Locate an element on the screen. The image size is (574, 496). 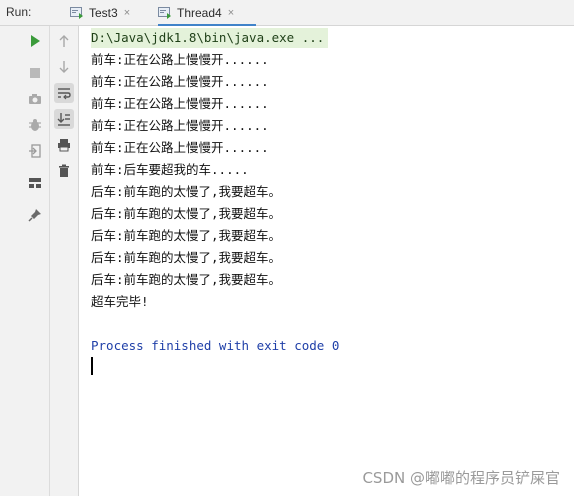
pin-tab-button is located at coordinates (35, 215).